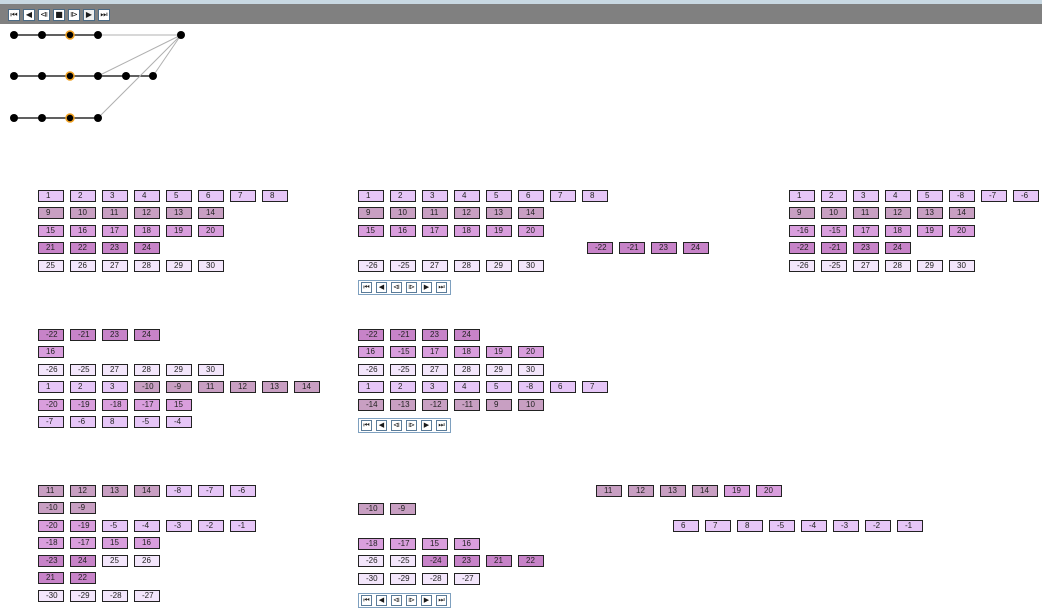  I want to click on cell-box: 18, so click(147, 231).